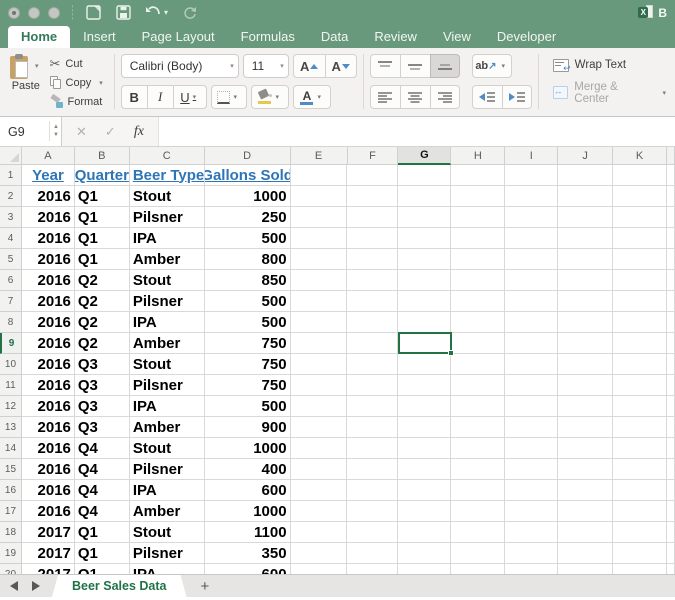 This screenshot has height=600, width=675. I want to click on prev-sheet-icon, so click(14, 586).